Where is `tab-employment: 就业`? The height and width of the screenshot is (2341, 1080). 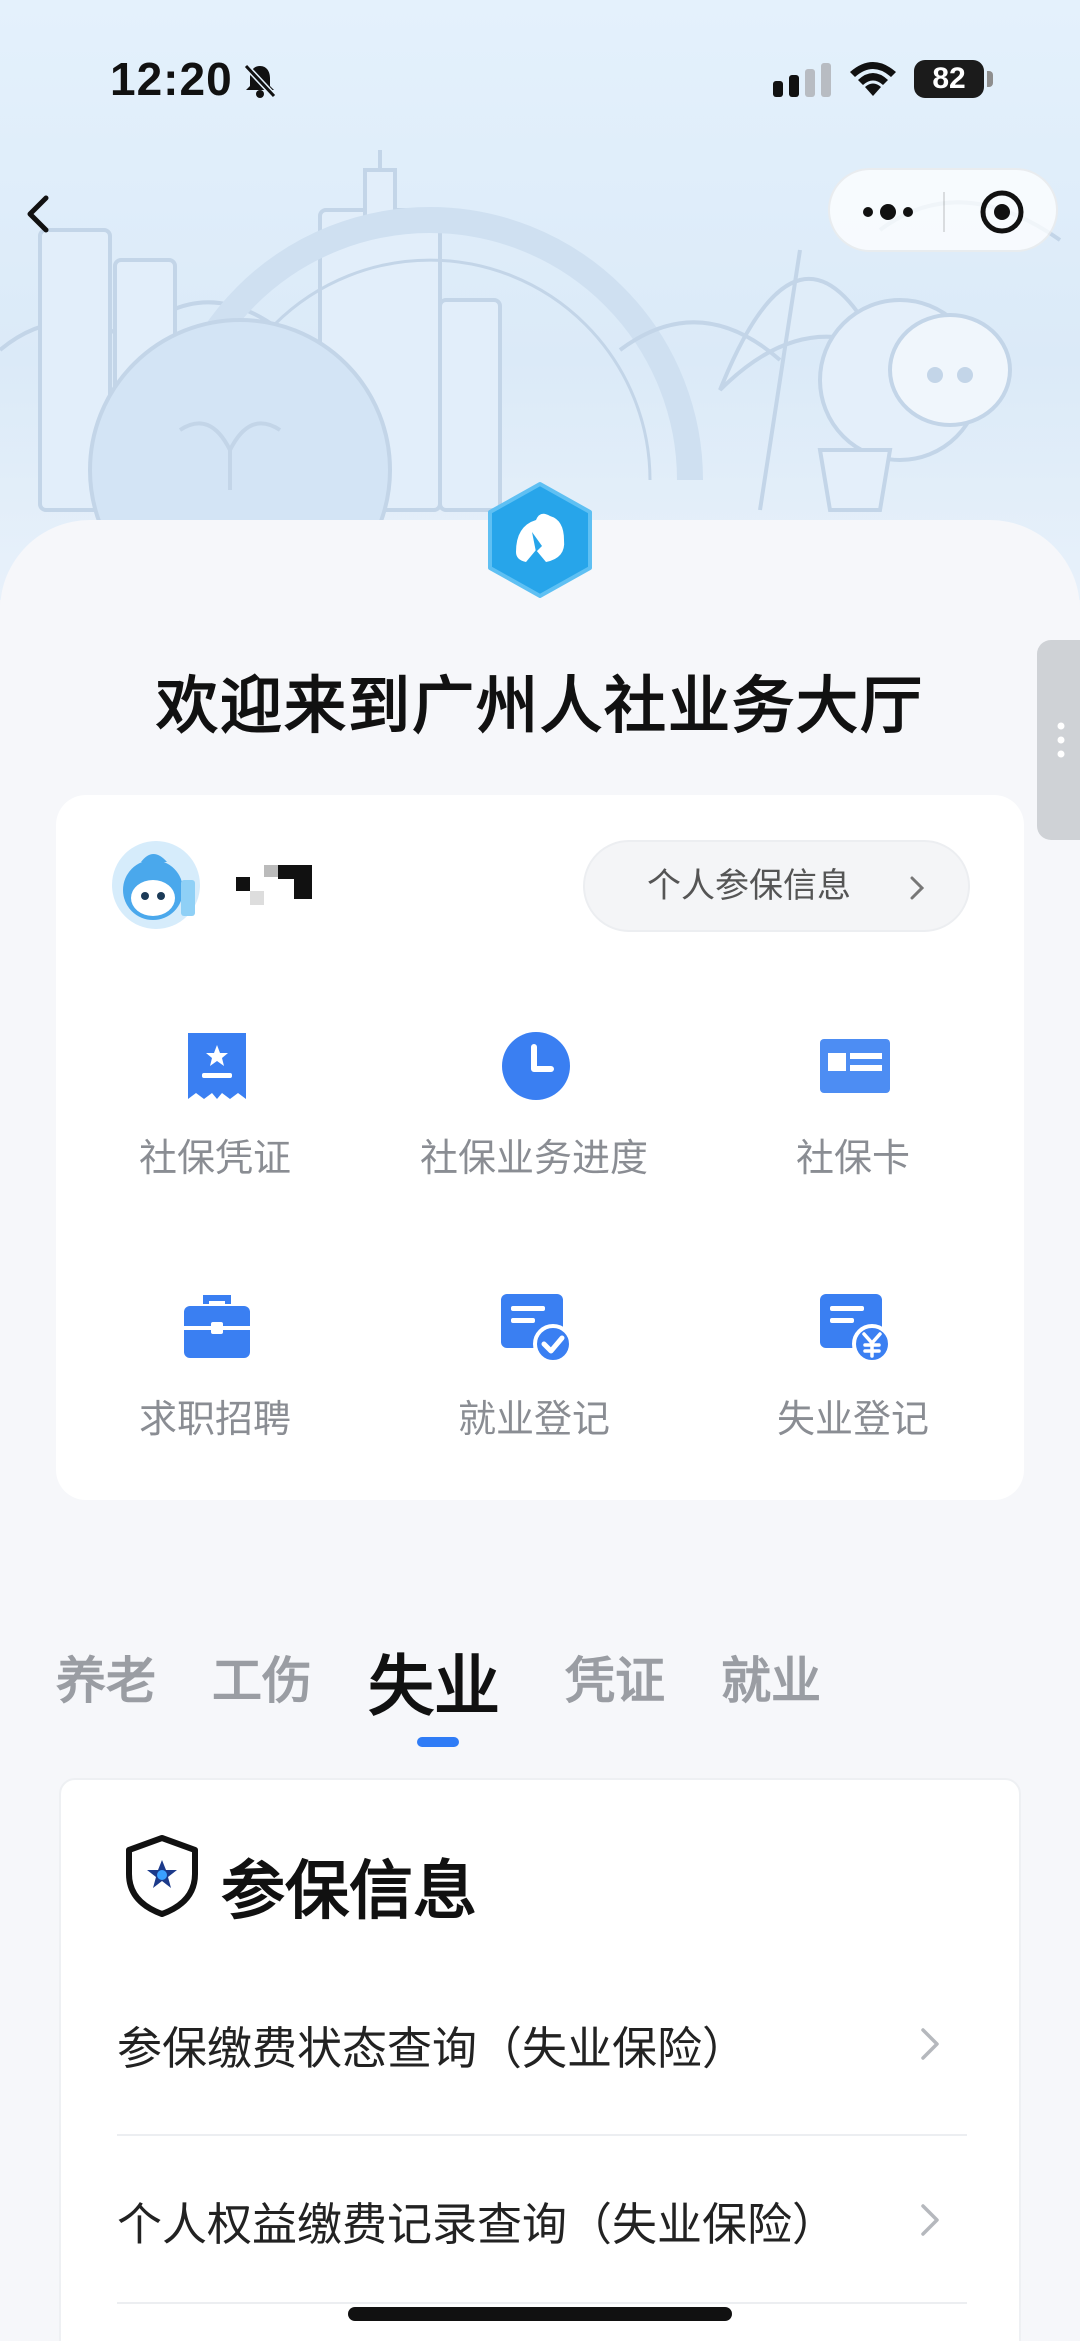 tab-employment: 就业 is located at coordinates (771, 1677).